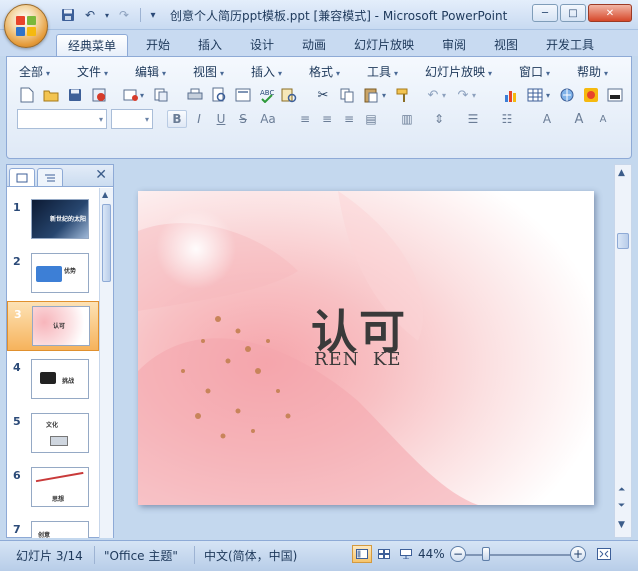 This screenshot has width=638, height=571. Describe the element at coordinates (305, 119) in the screenshot. I see `align-left-icon: ≡` at that location.